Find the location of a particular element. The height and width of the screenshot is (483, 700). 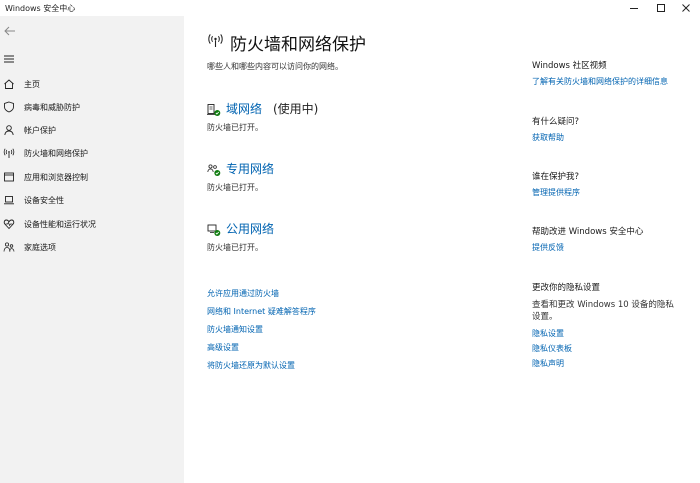

sidebar-item-label: 帐户保护 is located at coordinates (40, 130).